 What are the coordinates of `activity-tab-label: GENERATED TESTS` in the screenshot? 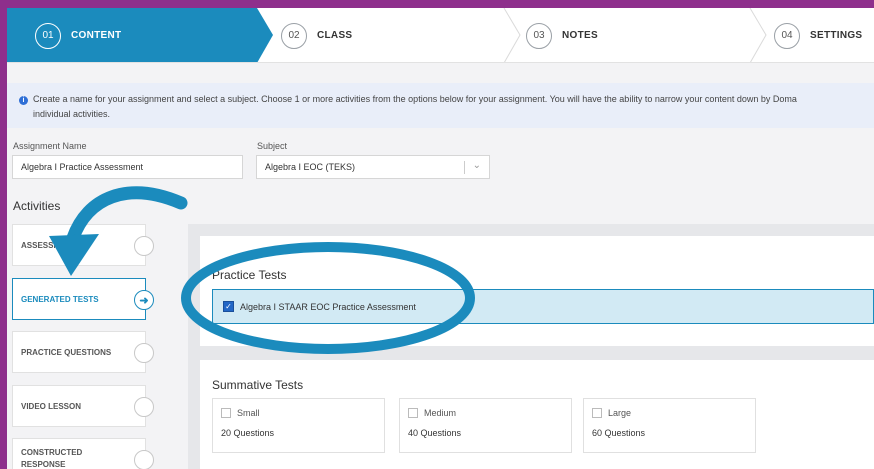 It's located at (60, 299).